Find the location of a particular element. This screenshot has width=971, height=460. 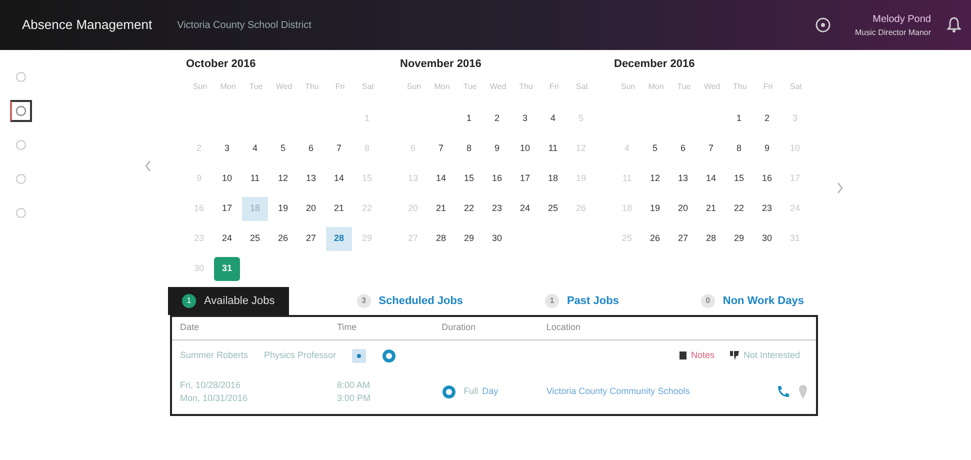

job-tab: 3 Scheduled Jobs is located at coordinates (410, 300).